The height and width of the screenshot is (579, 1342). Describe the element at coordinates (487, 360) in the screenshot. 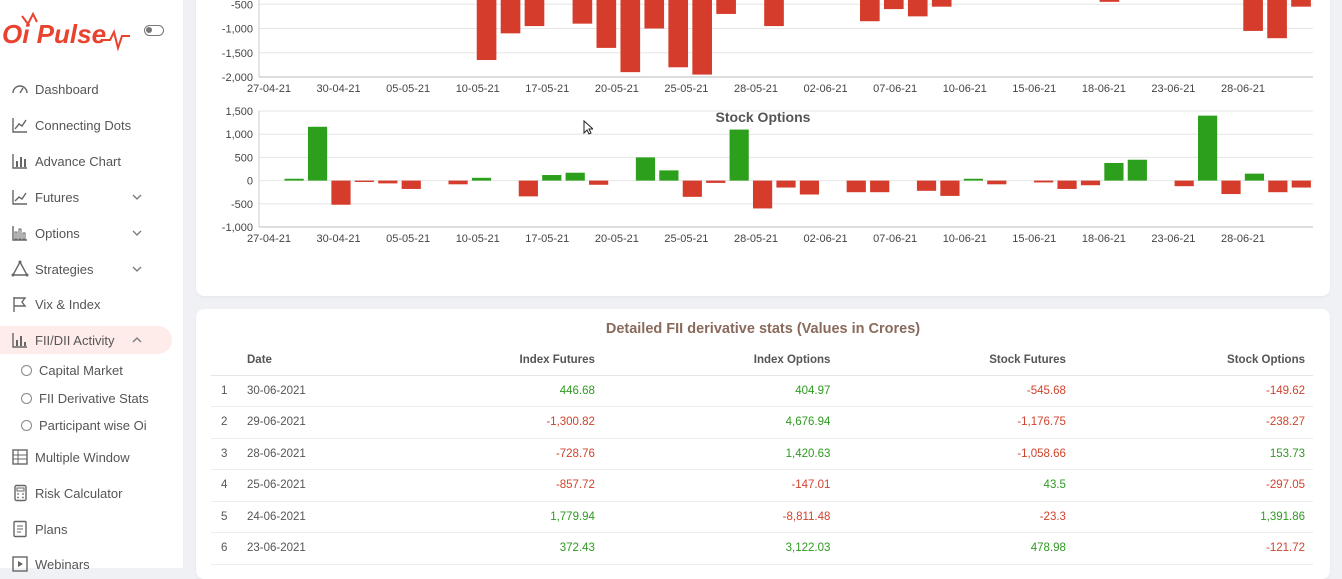

I see `header-index-futures: Index Futures` at that location.